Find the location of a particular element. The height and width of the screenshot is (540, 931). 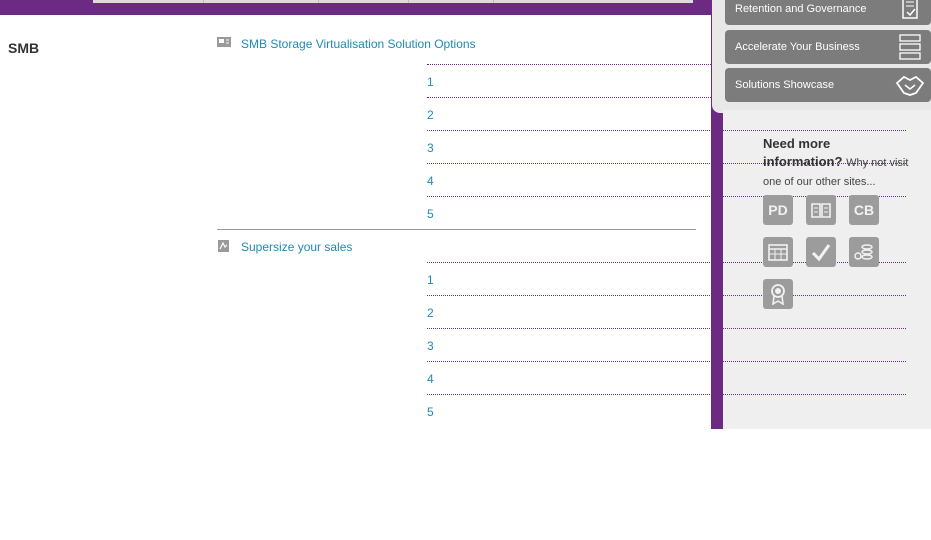

cb-site-icon: CB is located at coordinates (864, 210).